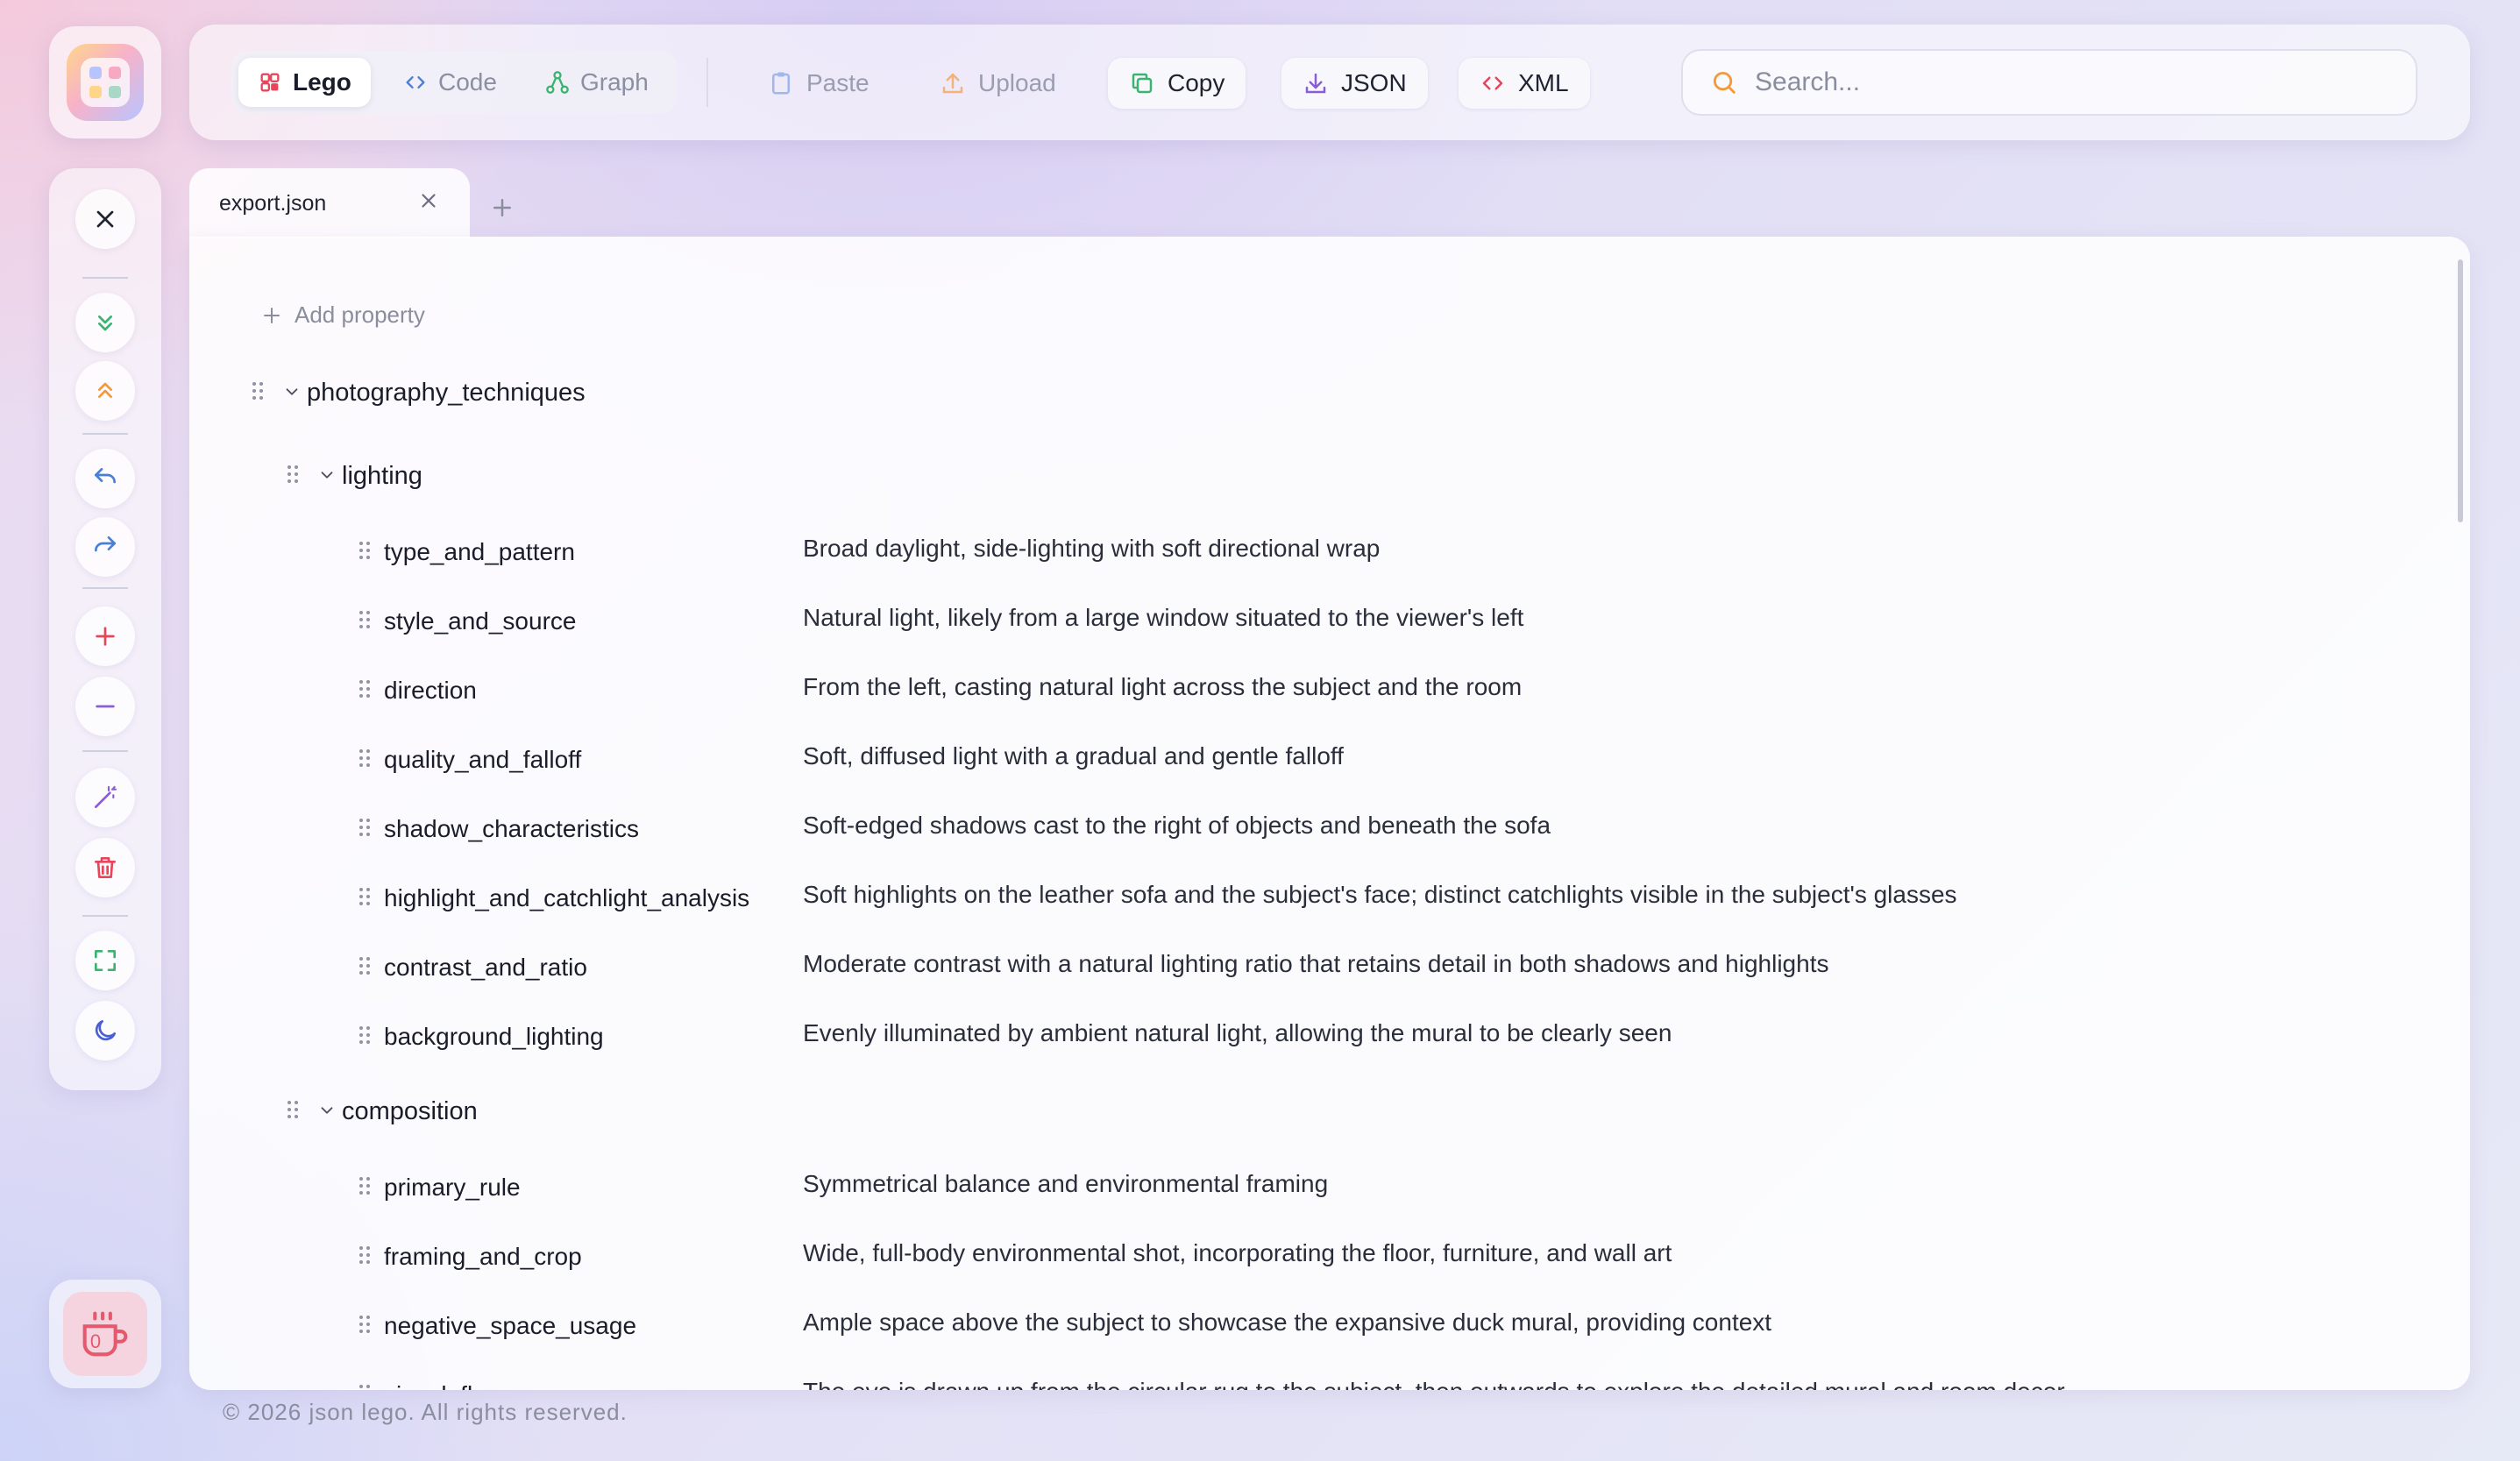  I want to click on add-property-label: Add property, so click(360, 314).